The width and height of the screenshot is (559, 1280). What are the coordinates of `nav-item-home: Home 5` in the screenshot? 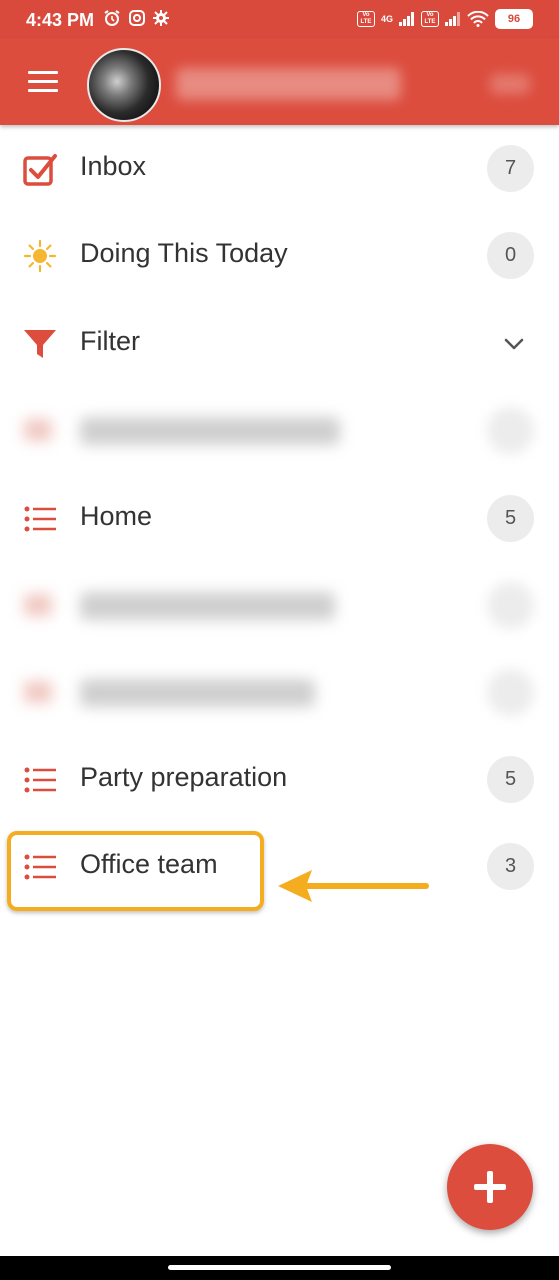 It's located at (279, 518).